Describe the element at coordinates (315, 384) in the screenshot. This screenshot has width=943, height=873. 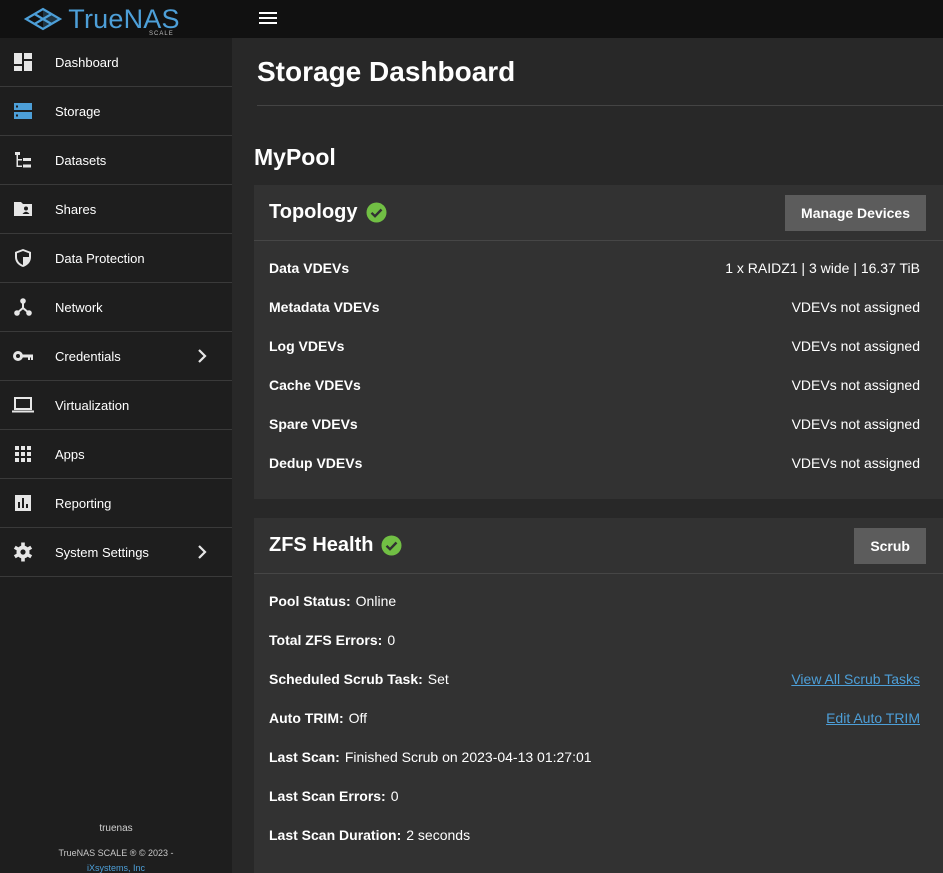
I see `row-label: Cache VDEVs` at that location.